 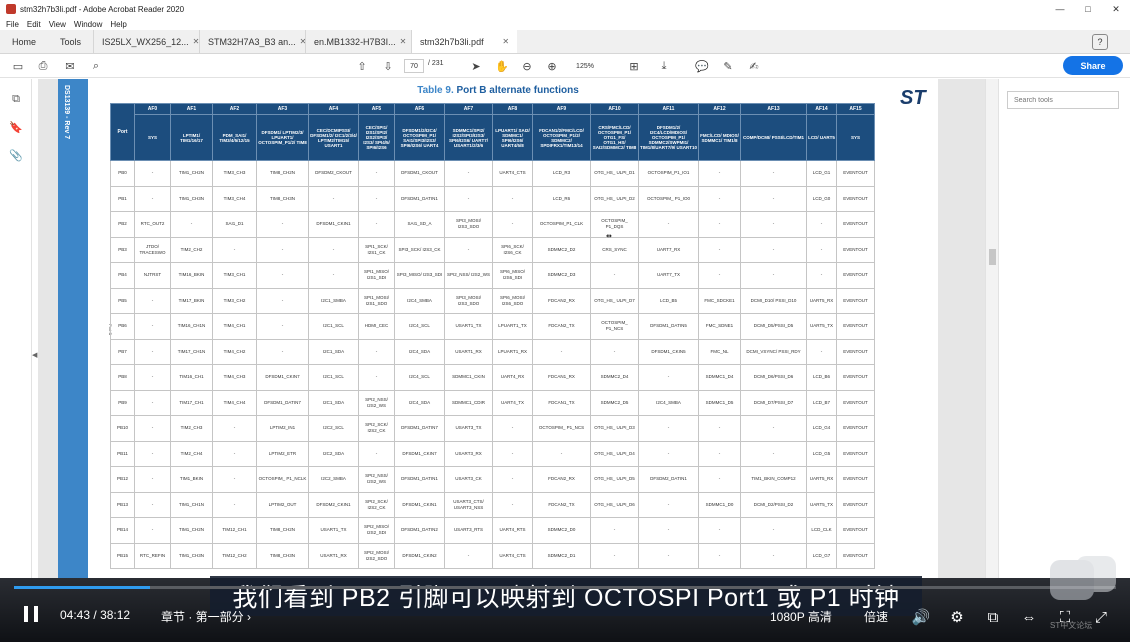 What do you see at coordinates (31, 614) in the screenshot?
I see `pause-button` at bounding box center [31, 614].